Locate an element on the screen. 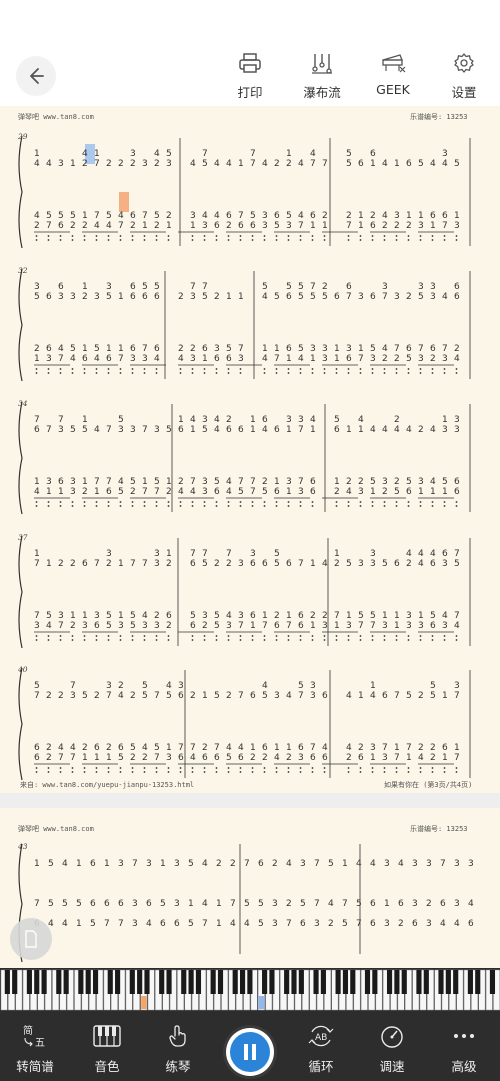  practice-button: 练琴 is located at coordinates (178, 1049).